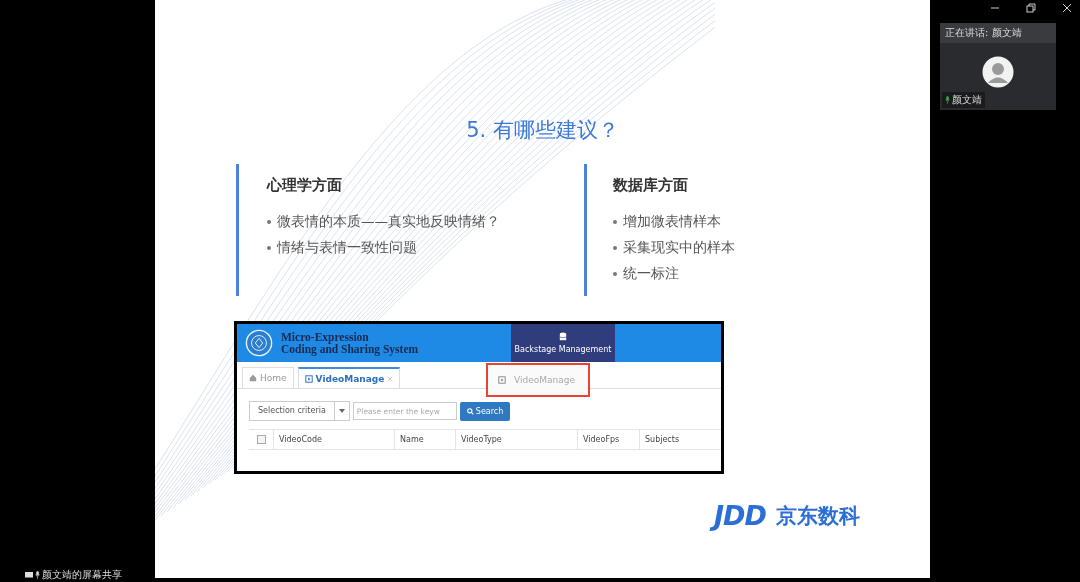 This screenshot has width=1080, height=582. What do you see at coordinates (1067, 8) in the screenshot?
I see `close-icon` at bounding box center [1067, 8].